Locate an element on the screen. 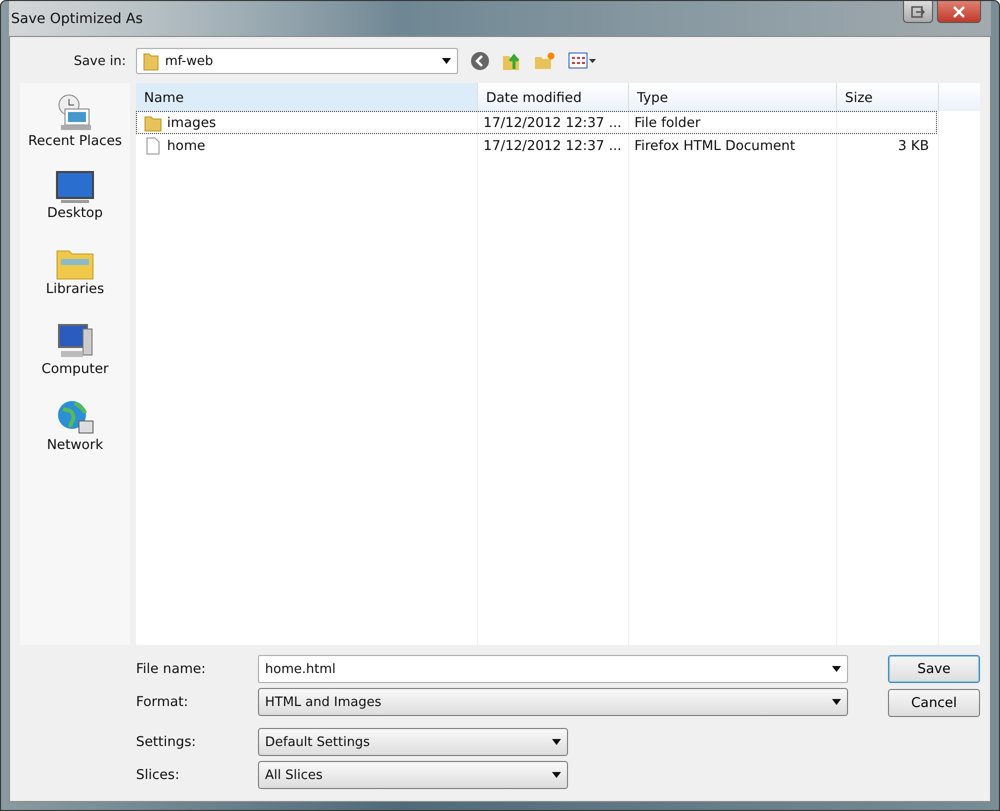 The height and width of the screenshot is (811, 1000). column-header: Type is located at coordinates (733, 97).